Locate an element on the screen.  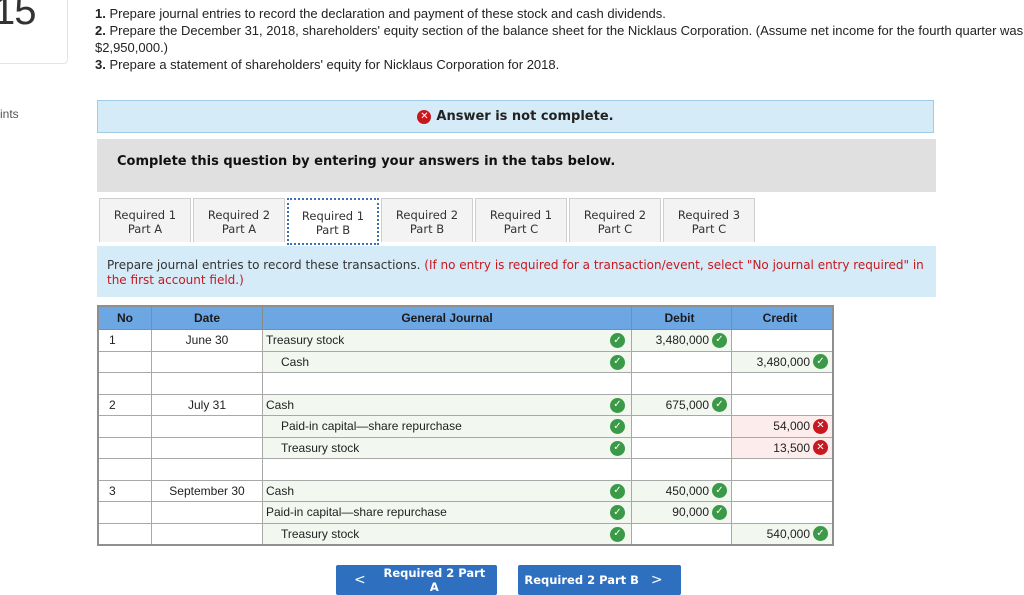
tab-required-1-part-b: Required 1 Part B is located at coordinates (333, 221).